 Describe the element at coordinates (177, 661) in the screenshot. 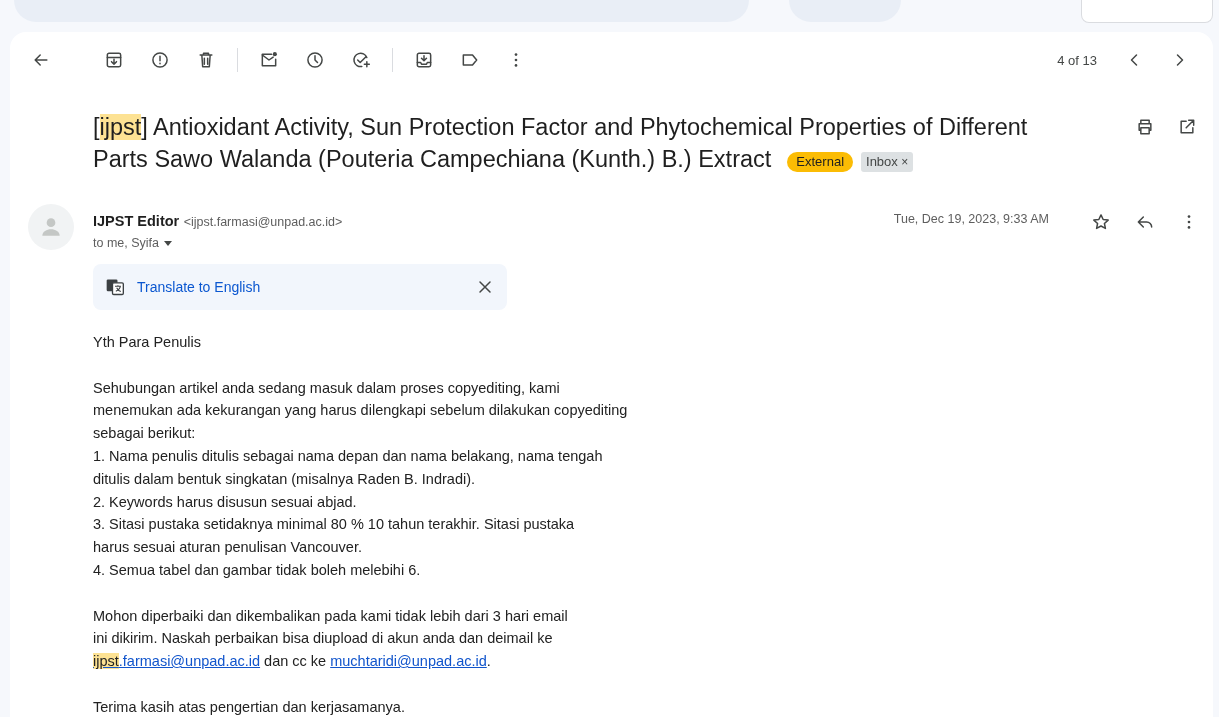

I see `email-link: ijpst.farmasi@unpad.ac.id` at that location.